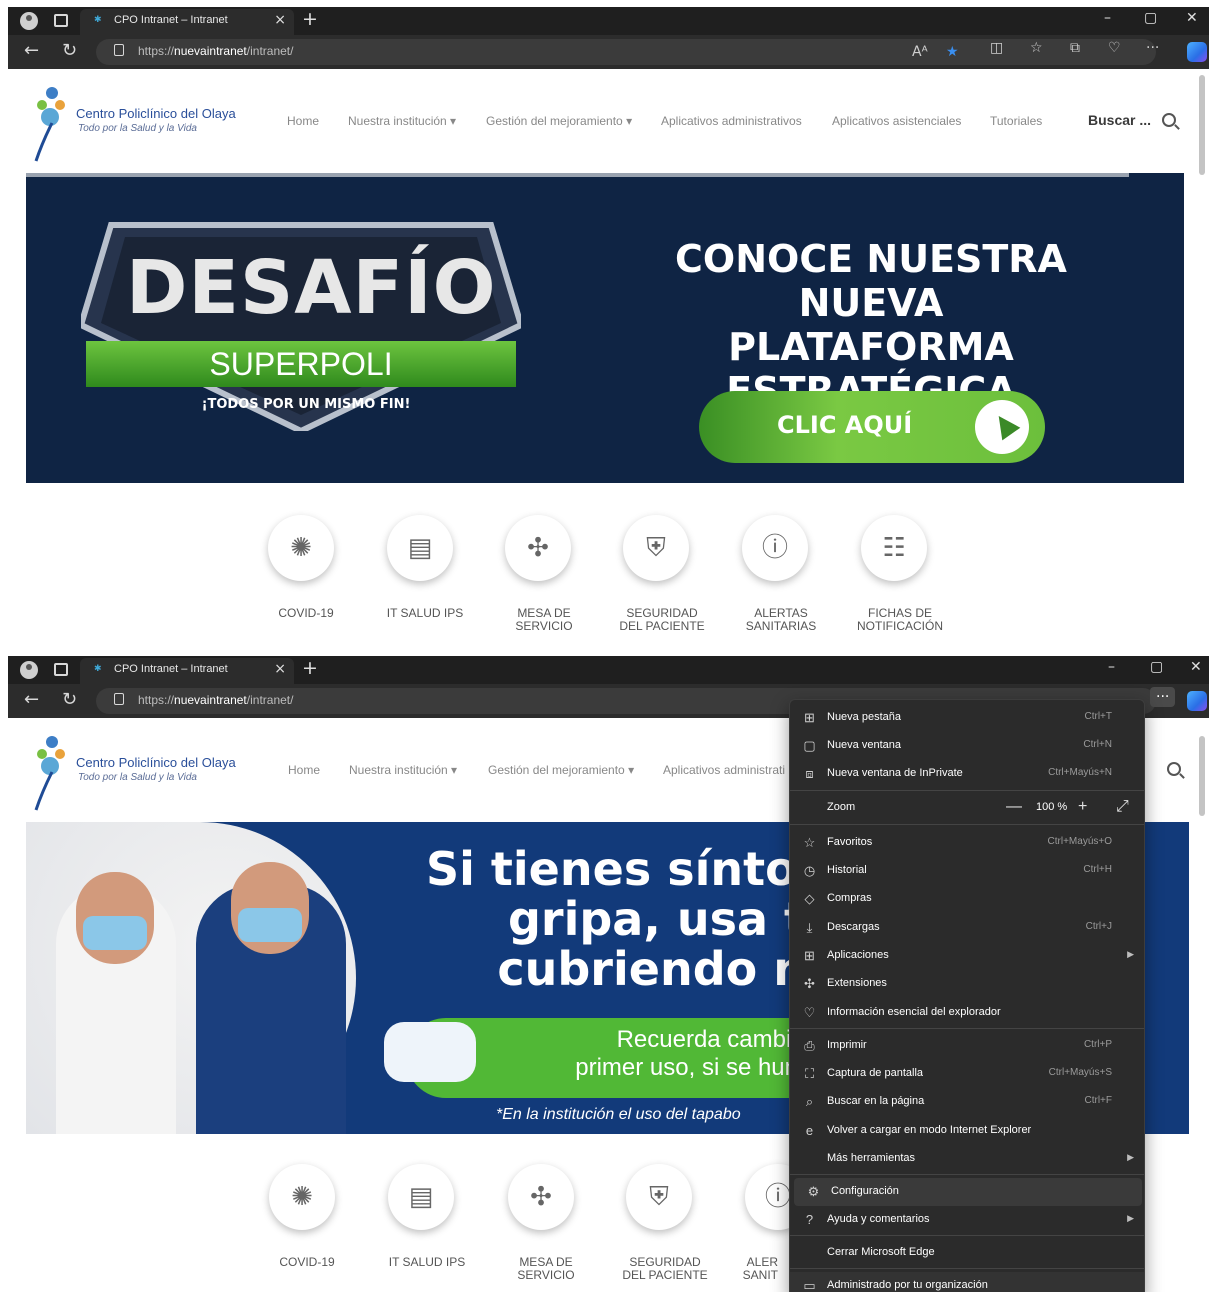 The height and width of the screenshot is (1292, 1209). What do you see at coordinates (781, 620) in the screenshot?
I see `quick-link-label: ALERTAS SANITARIAS` at bounding box center [781, 620].